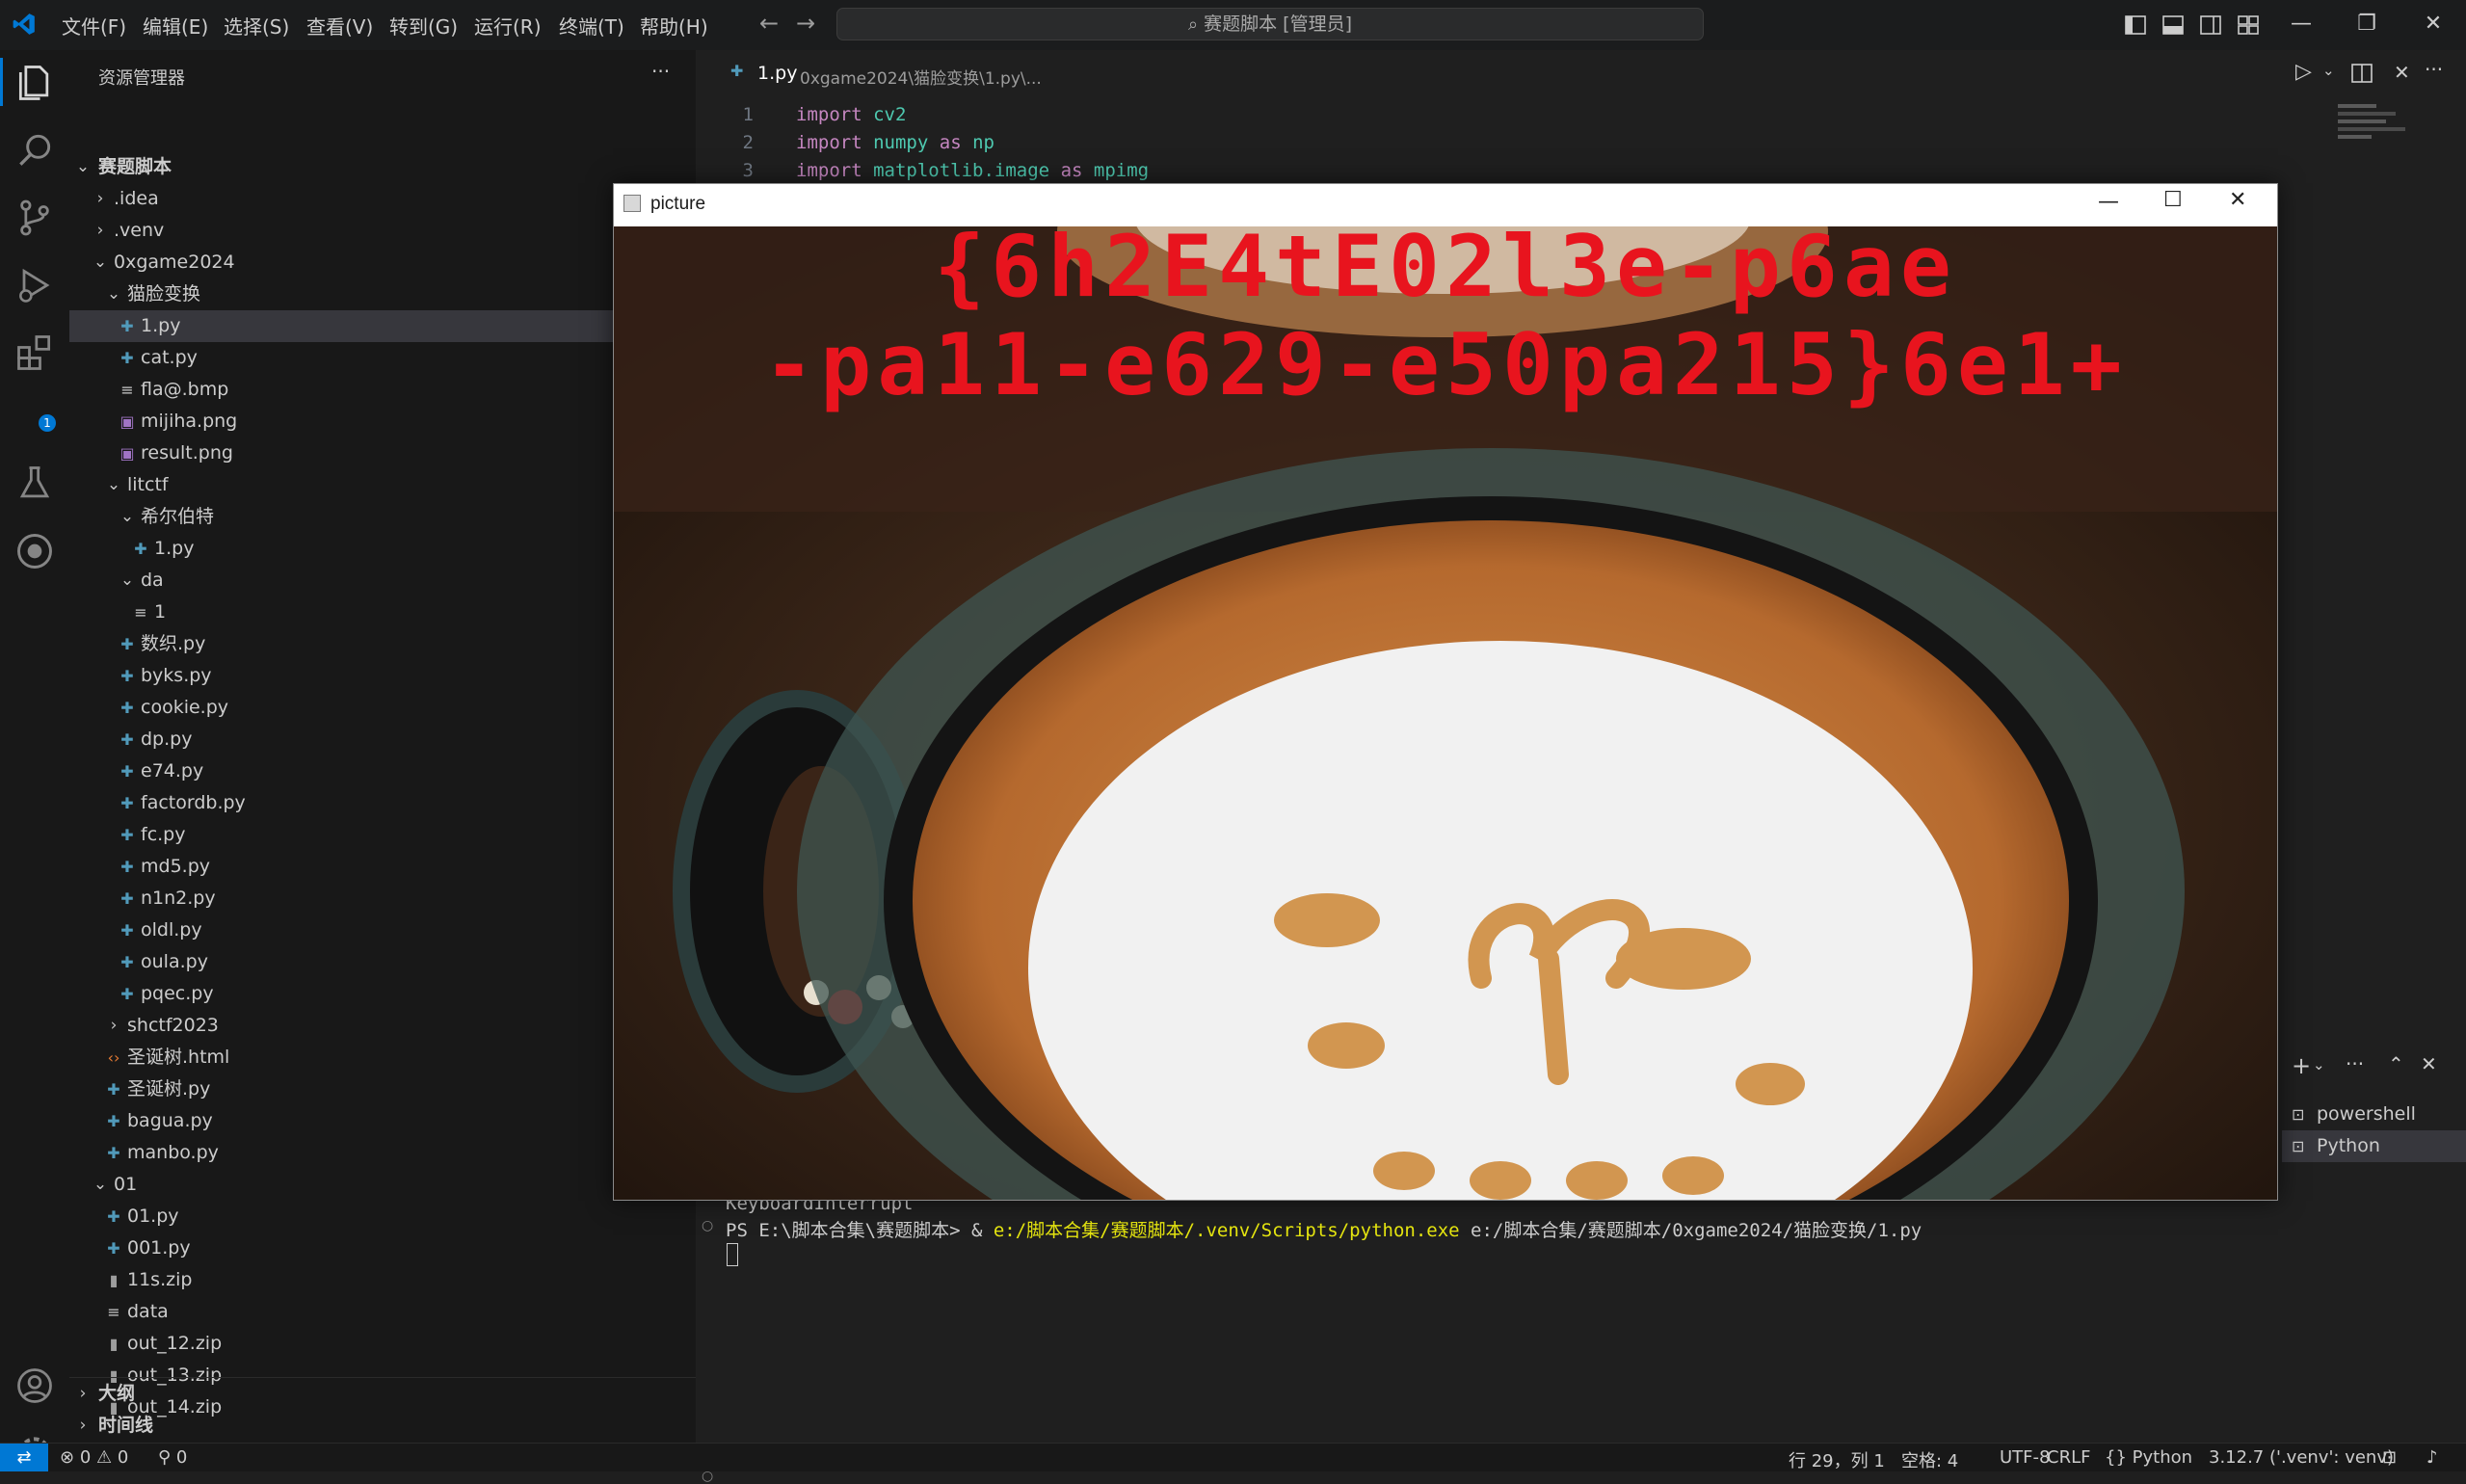 The width and height of the screenshot is (2466, 1484). What do you see at coordinates (382, 390) in the screenshot?
I see `tree-file: ≡ fla@.bmp` at bounding box center [382, 390].